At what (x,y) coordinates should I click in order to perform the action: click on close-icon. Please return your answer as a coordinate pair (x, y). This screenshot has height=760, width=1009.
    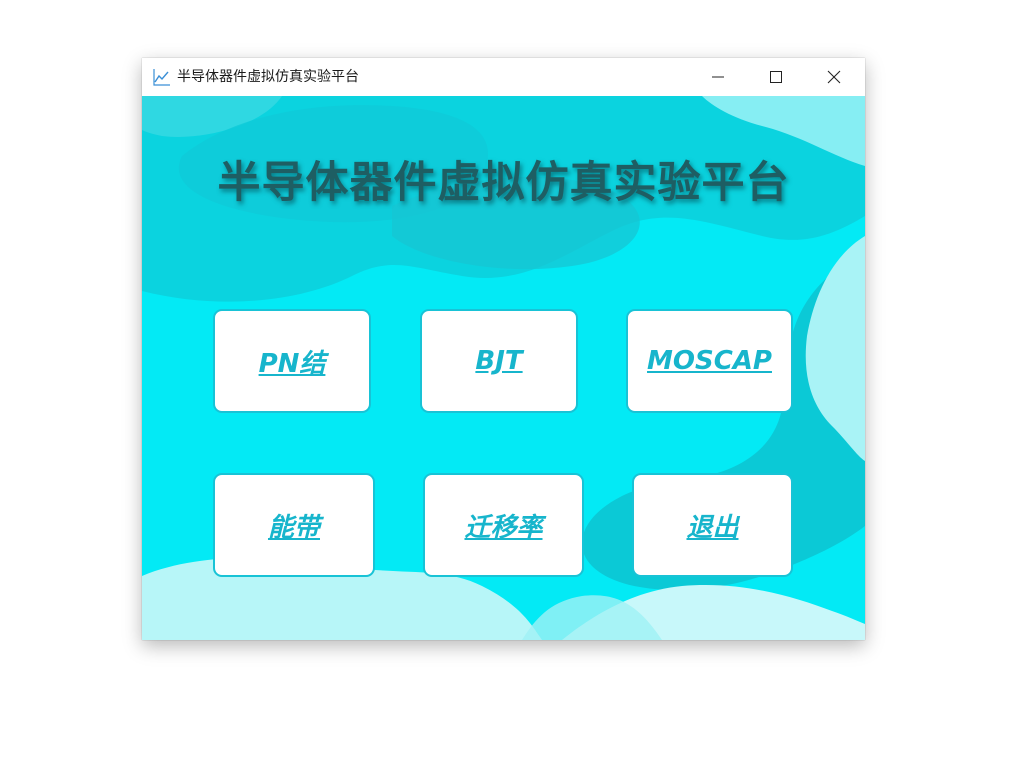
    Looking at the image, I should click on (834, 77).